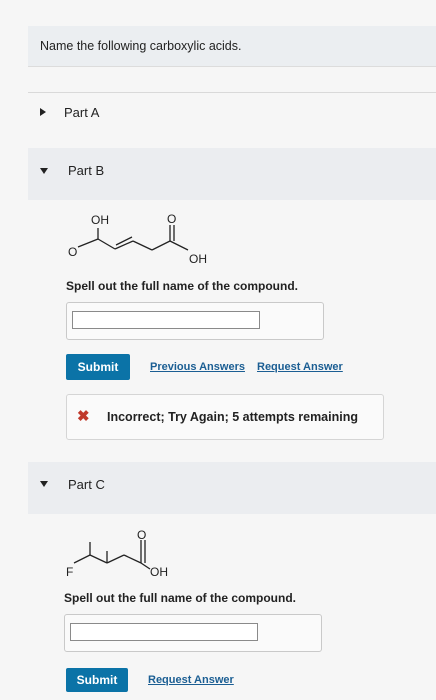 The image size is (436, 700). I want to click on part-c-answer-box, so click(193, 633).